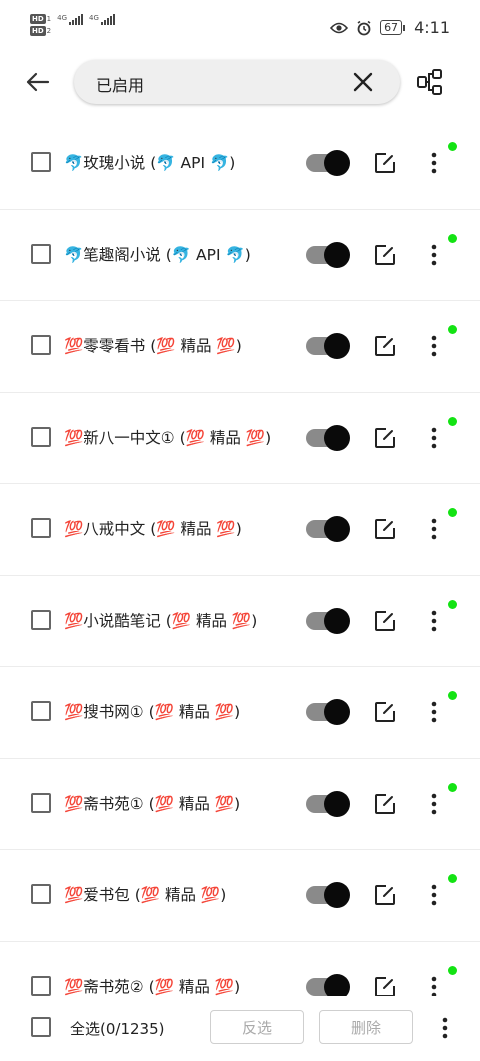 Image resolution: width=480 pixels, height=1061 pixels. Describe the element at coordinates (430, 82) in the screenshot. I see `group-tree-icon` at that location.